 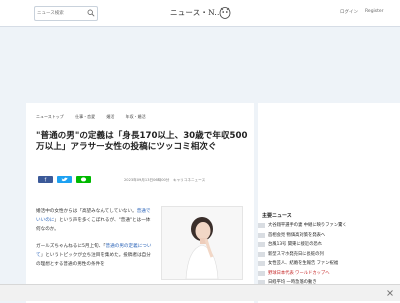 What do you see at coordinates (200, 13) in the screenshot?
I see `site-header: ニュース・N... ログイン Register` at bounding box center [200, 13].